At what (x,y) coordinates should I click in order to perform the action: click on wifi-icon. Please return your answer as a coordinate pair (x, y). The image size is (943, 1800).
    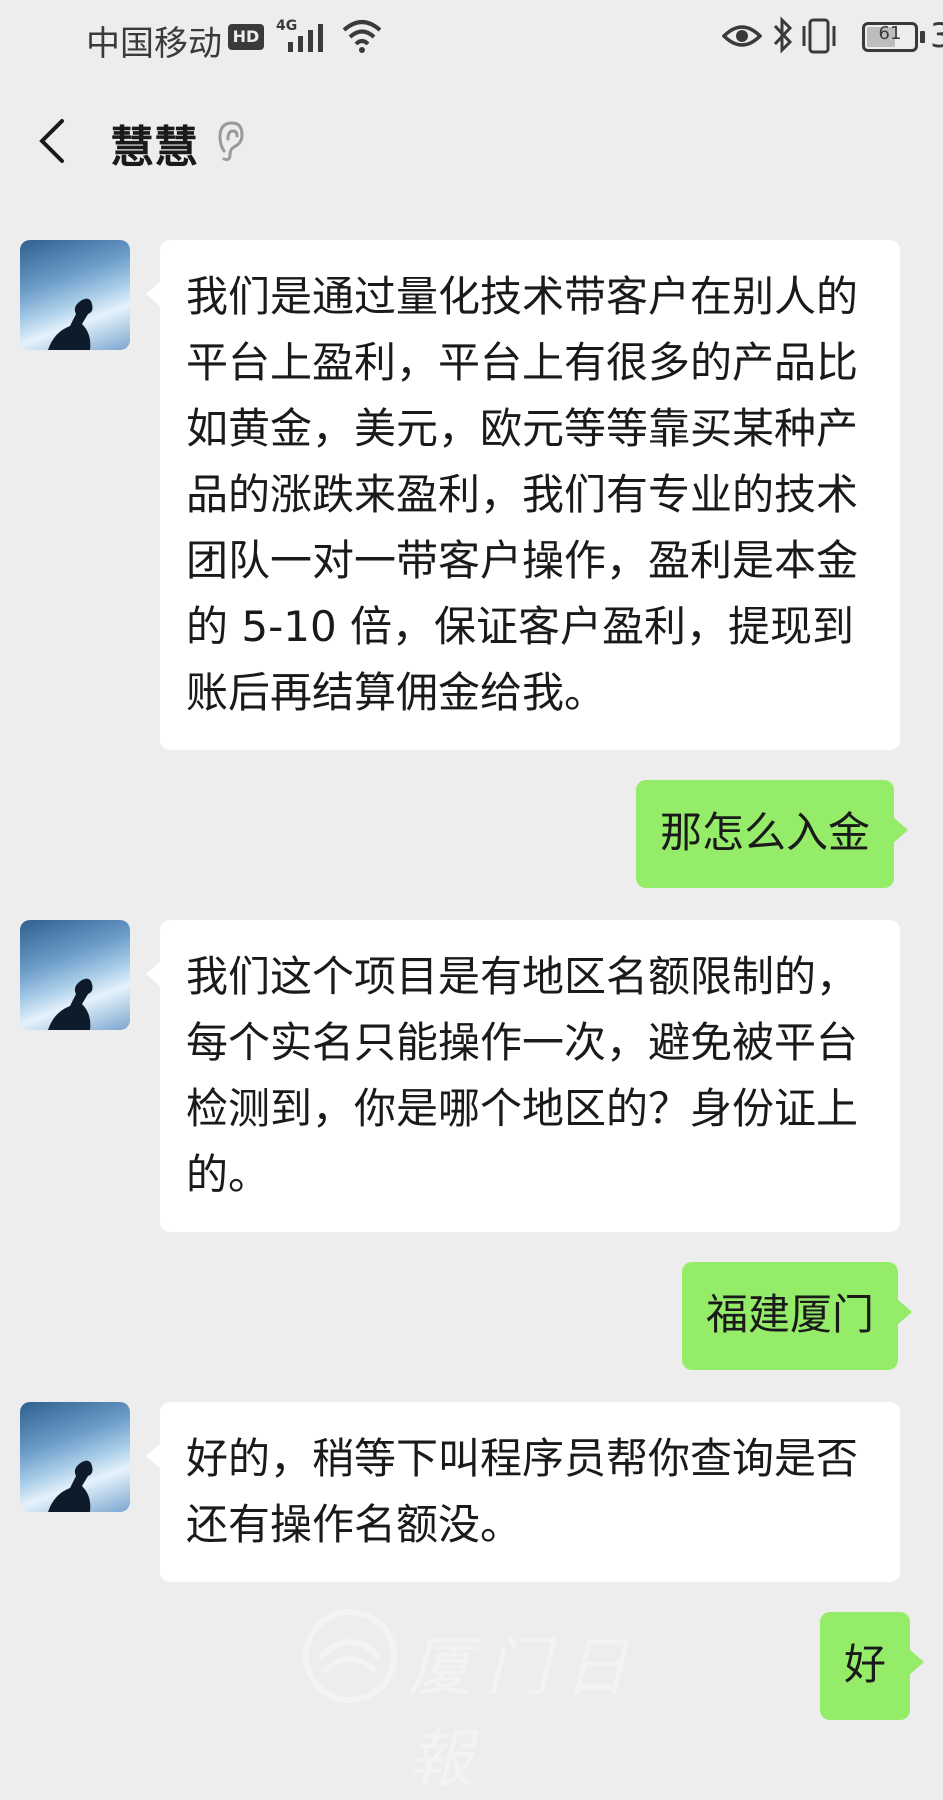
    Looking at the image, I should click on (362, 36).